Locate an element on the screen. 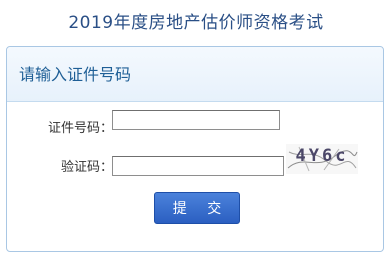 This screenshot has height=254, width=392. certificate-number-label: 证件号码： is located at coordinates (80, 128).